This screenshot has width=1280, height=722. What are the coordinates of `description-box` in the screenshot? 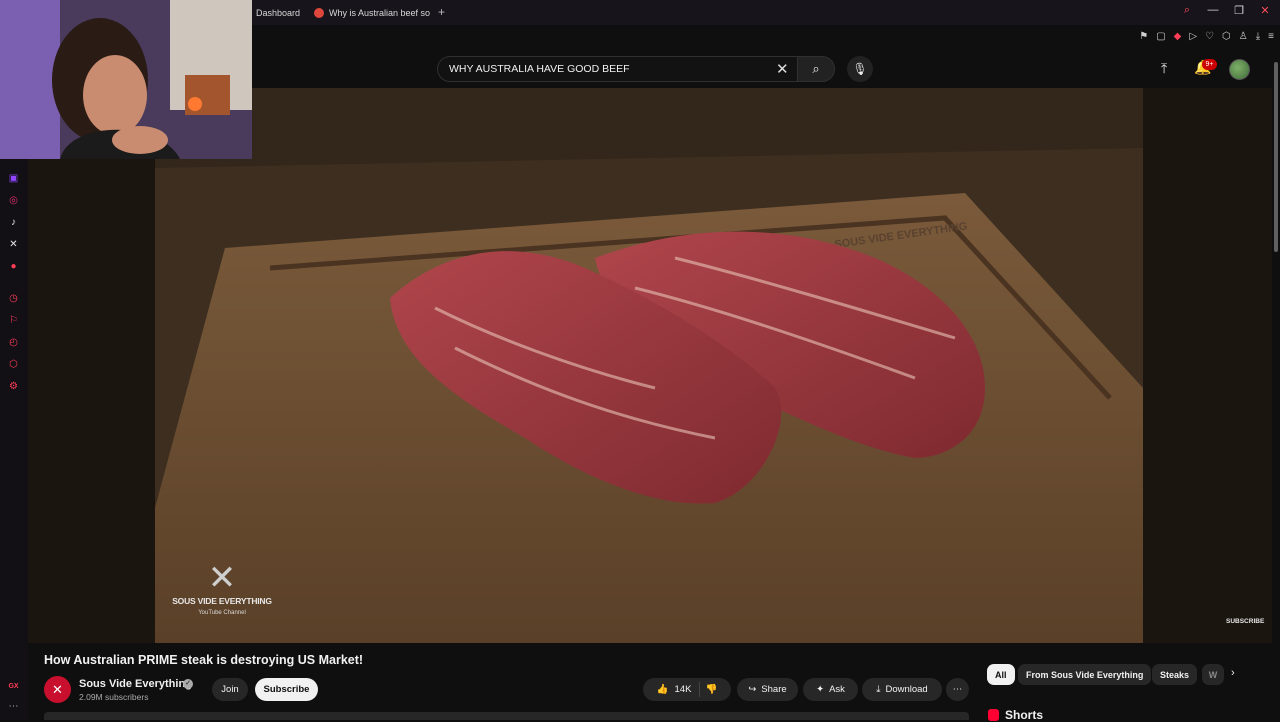 It's located at (506, 716).